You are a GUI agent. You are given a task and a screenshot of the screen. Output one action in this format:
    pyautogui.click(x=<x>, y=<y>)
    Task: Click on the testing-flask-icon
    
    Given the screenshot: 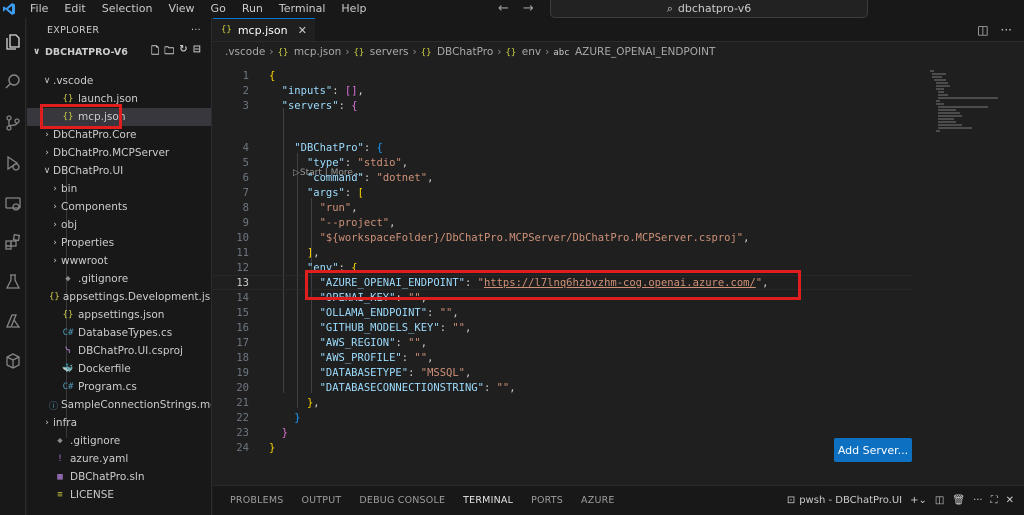 What is the action you would take?
    pyautogui.click(x=13, y=282)
    